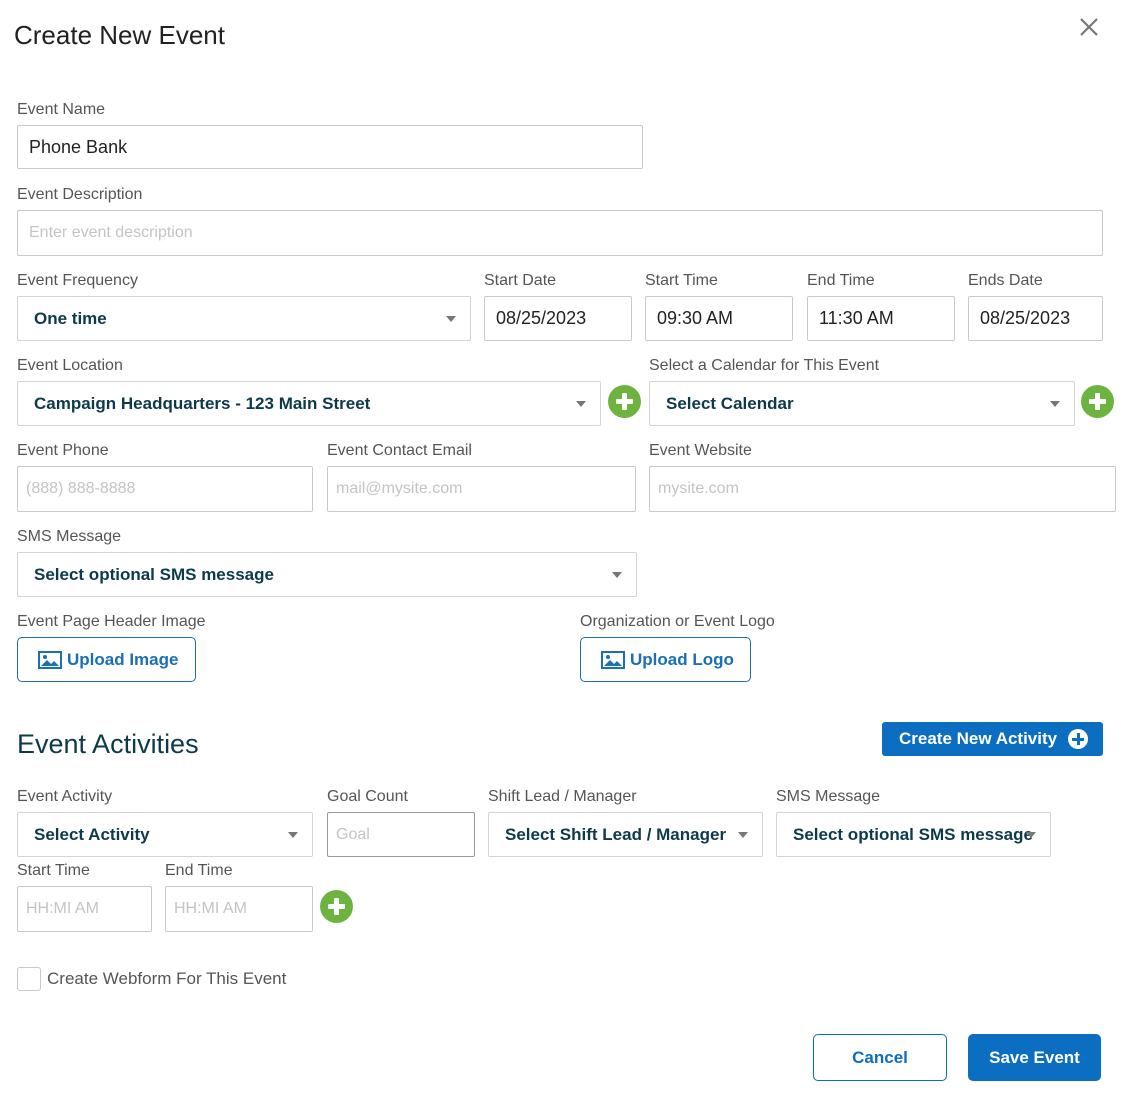  I want to click on save-event-button: Save Event, so click(1034, 1057).